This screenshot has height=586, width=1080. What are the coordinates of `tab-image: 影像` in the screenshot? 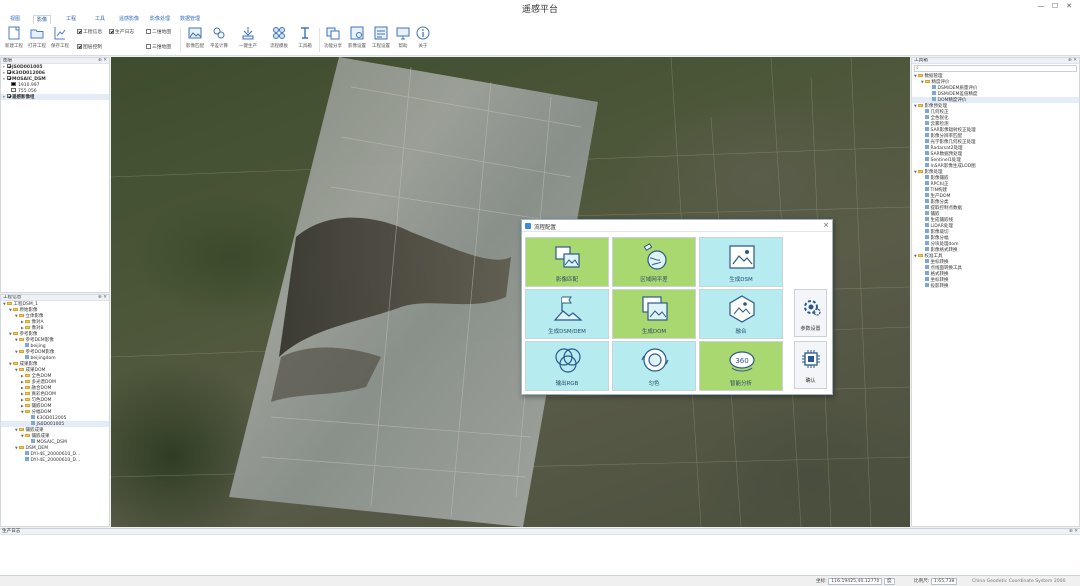 It's located at (42, 19).